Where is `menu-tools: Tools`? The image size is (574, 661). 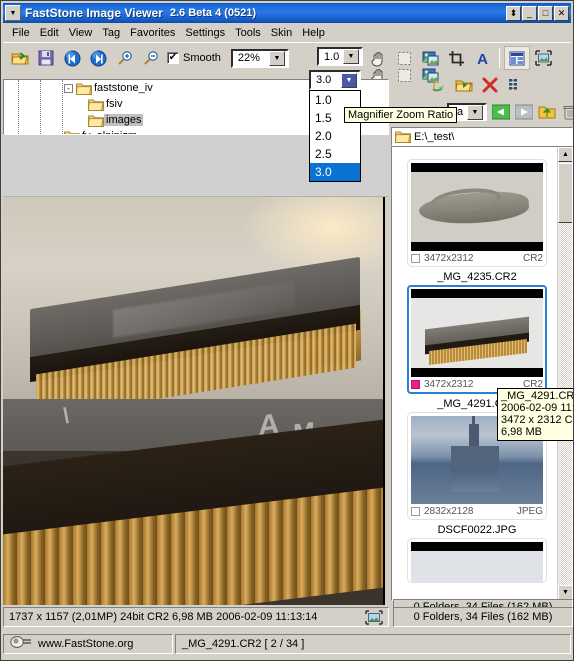
menu-tools: Tools is located at coordinates (248, 33).